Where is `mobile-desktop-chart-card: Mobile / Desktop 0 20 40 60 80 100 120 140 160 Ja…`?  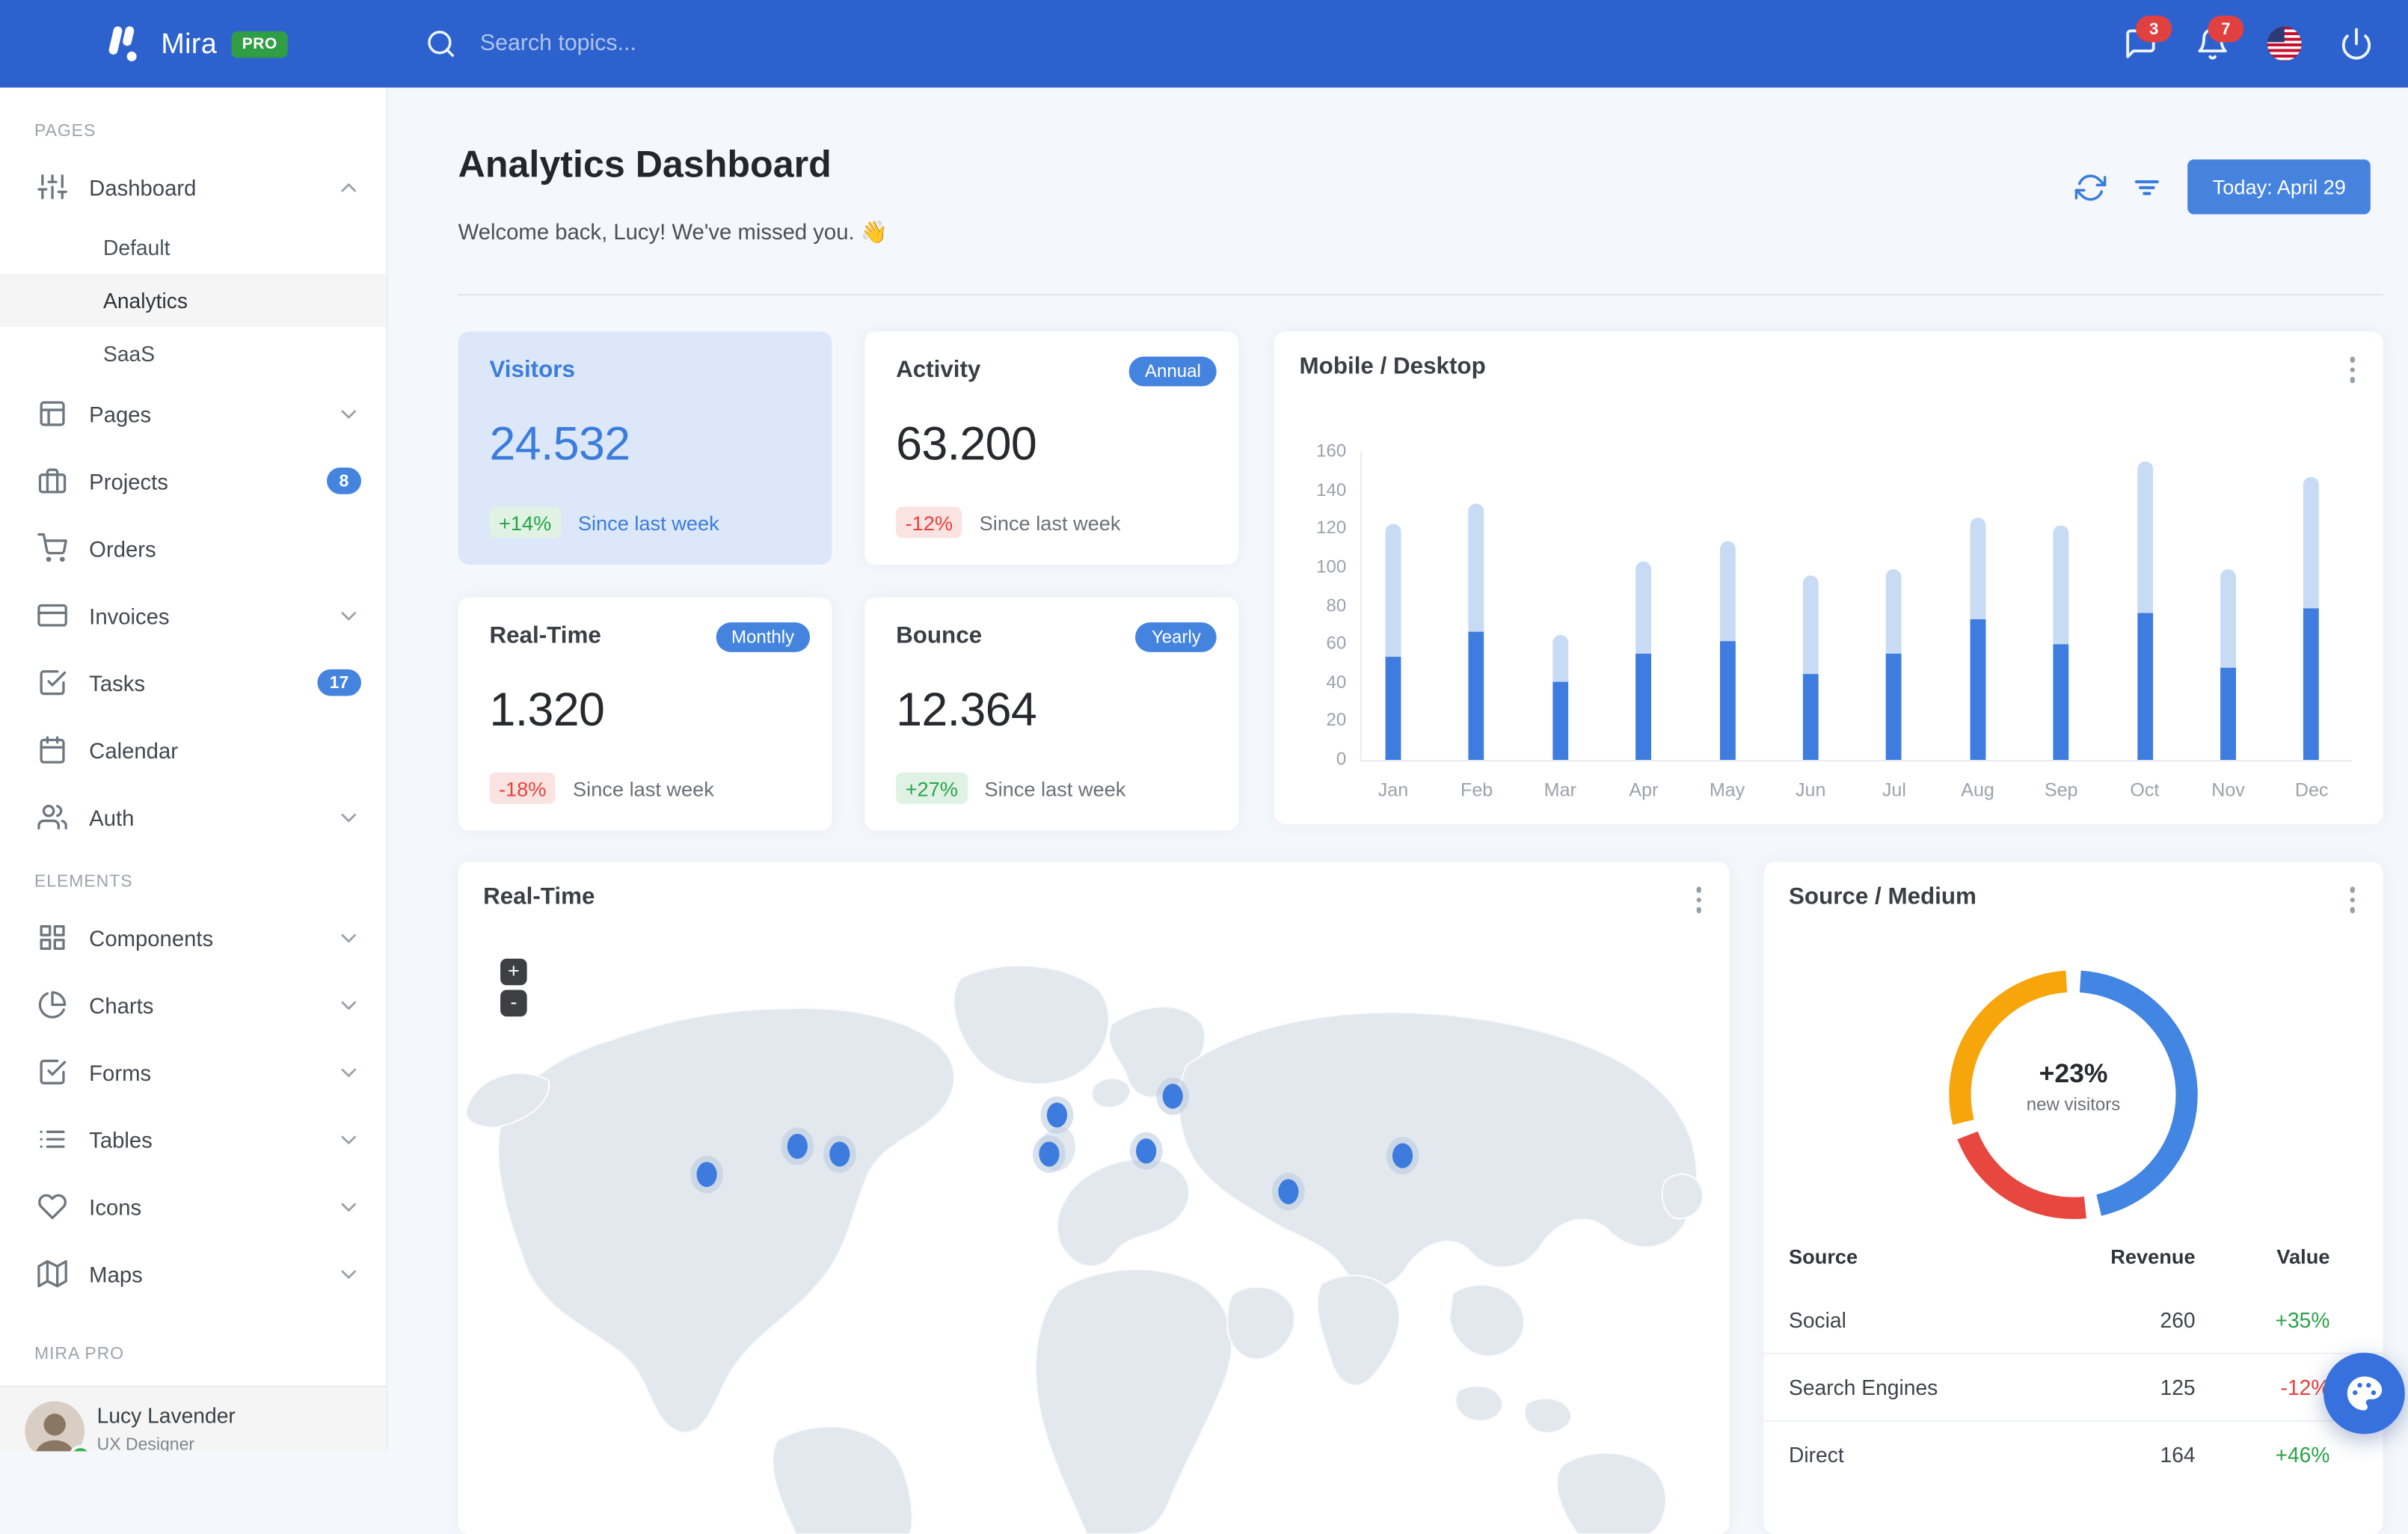
mobile-desktop-chart-card: Mobile / Desktop 0 20 40 60 80 100 120 140 160 Ja… is located at coordinates (1828, 577).